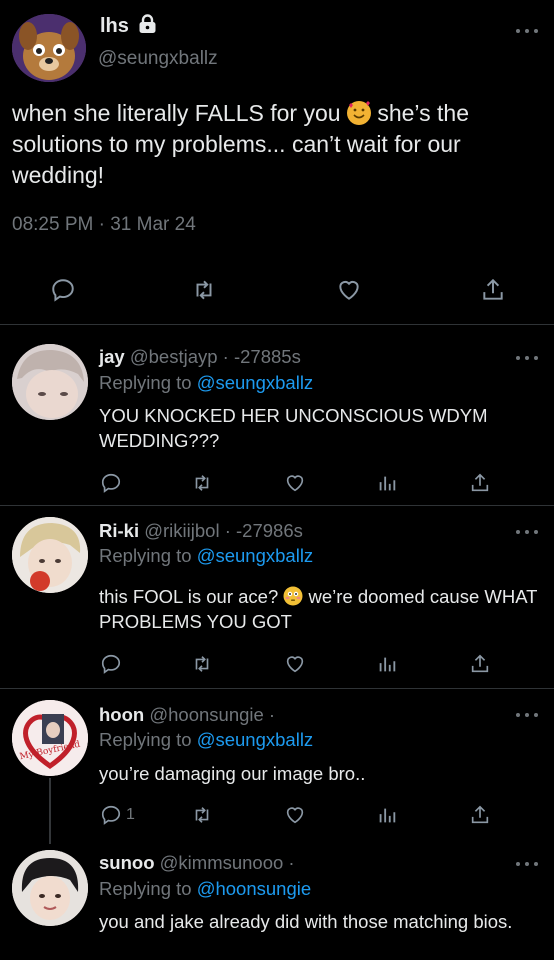 This screenshot has width=554, height=960. What do you see at coordinates (158, 59) in the screenshot?
I see `user-handle: @seungxballz` at bounding box center [158, 59].